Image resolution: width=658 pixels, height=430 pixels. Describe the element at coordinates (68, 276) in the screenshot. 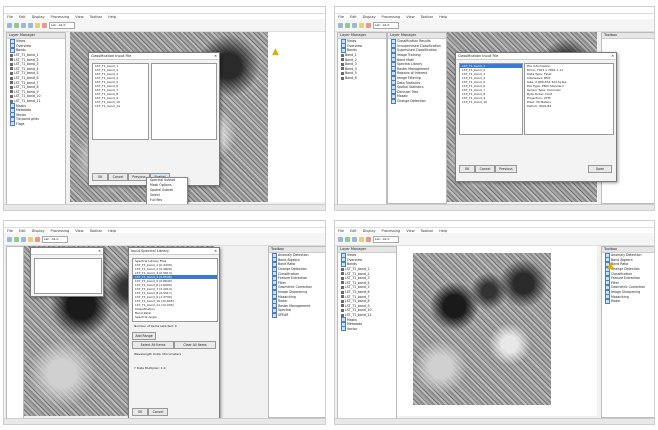

I see `file-list` at that location.